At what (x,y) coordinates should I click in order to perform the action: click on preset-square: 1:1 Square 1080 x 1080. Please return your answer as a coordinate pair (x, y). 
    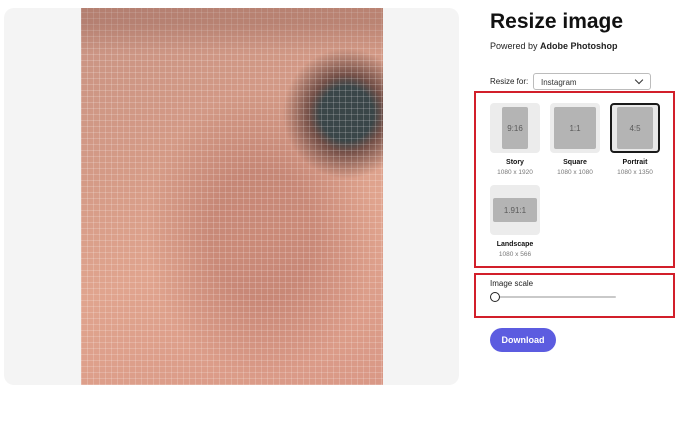
    Looking at the image, I should click on (575, 139).